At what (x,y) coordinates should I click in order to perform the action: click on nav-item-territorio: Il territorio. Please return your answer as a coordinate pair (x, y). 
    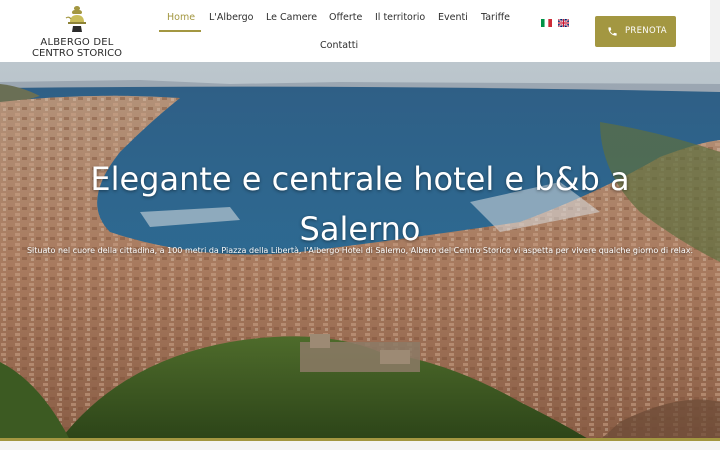
    Looking at the image, I should click on (400, 17).